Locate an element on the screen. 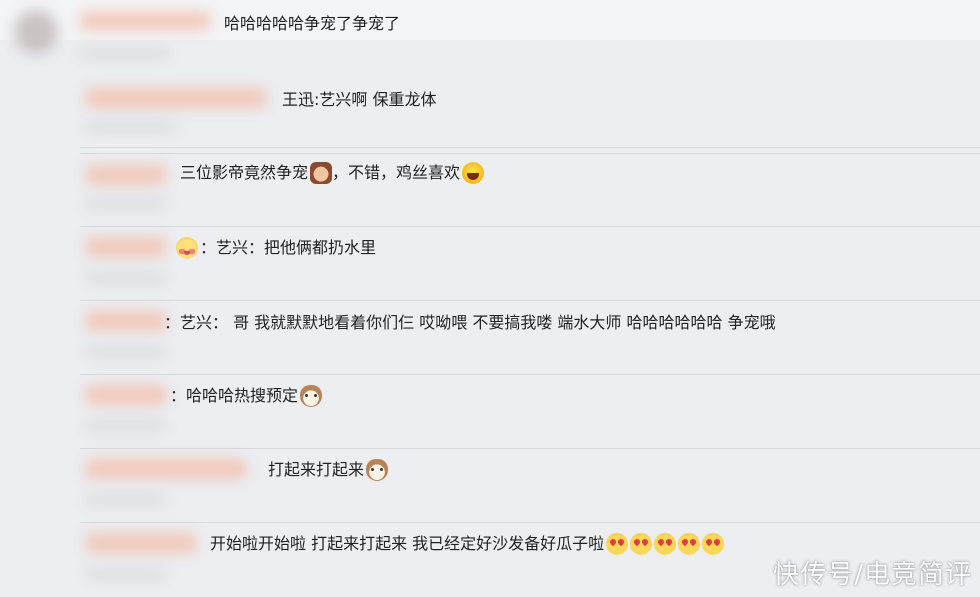  watermark: 快传号/电竞简评 is located at coordinates (872, 575).